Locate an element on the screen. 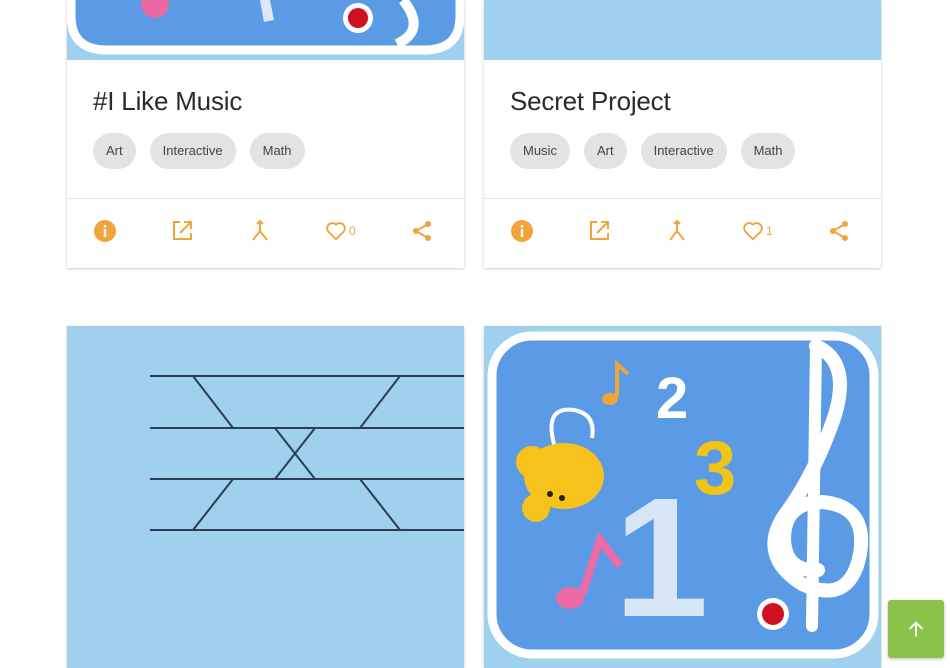 The width and height of the screenshot is (950, 668). card-actions: 0 is located at coordinates (265, 231).